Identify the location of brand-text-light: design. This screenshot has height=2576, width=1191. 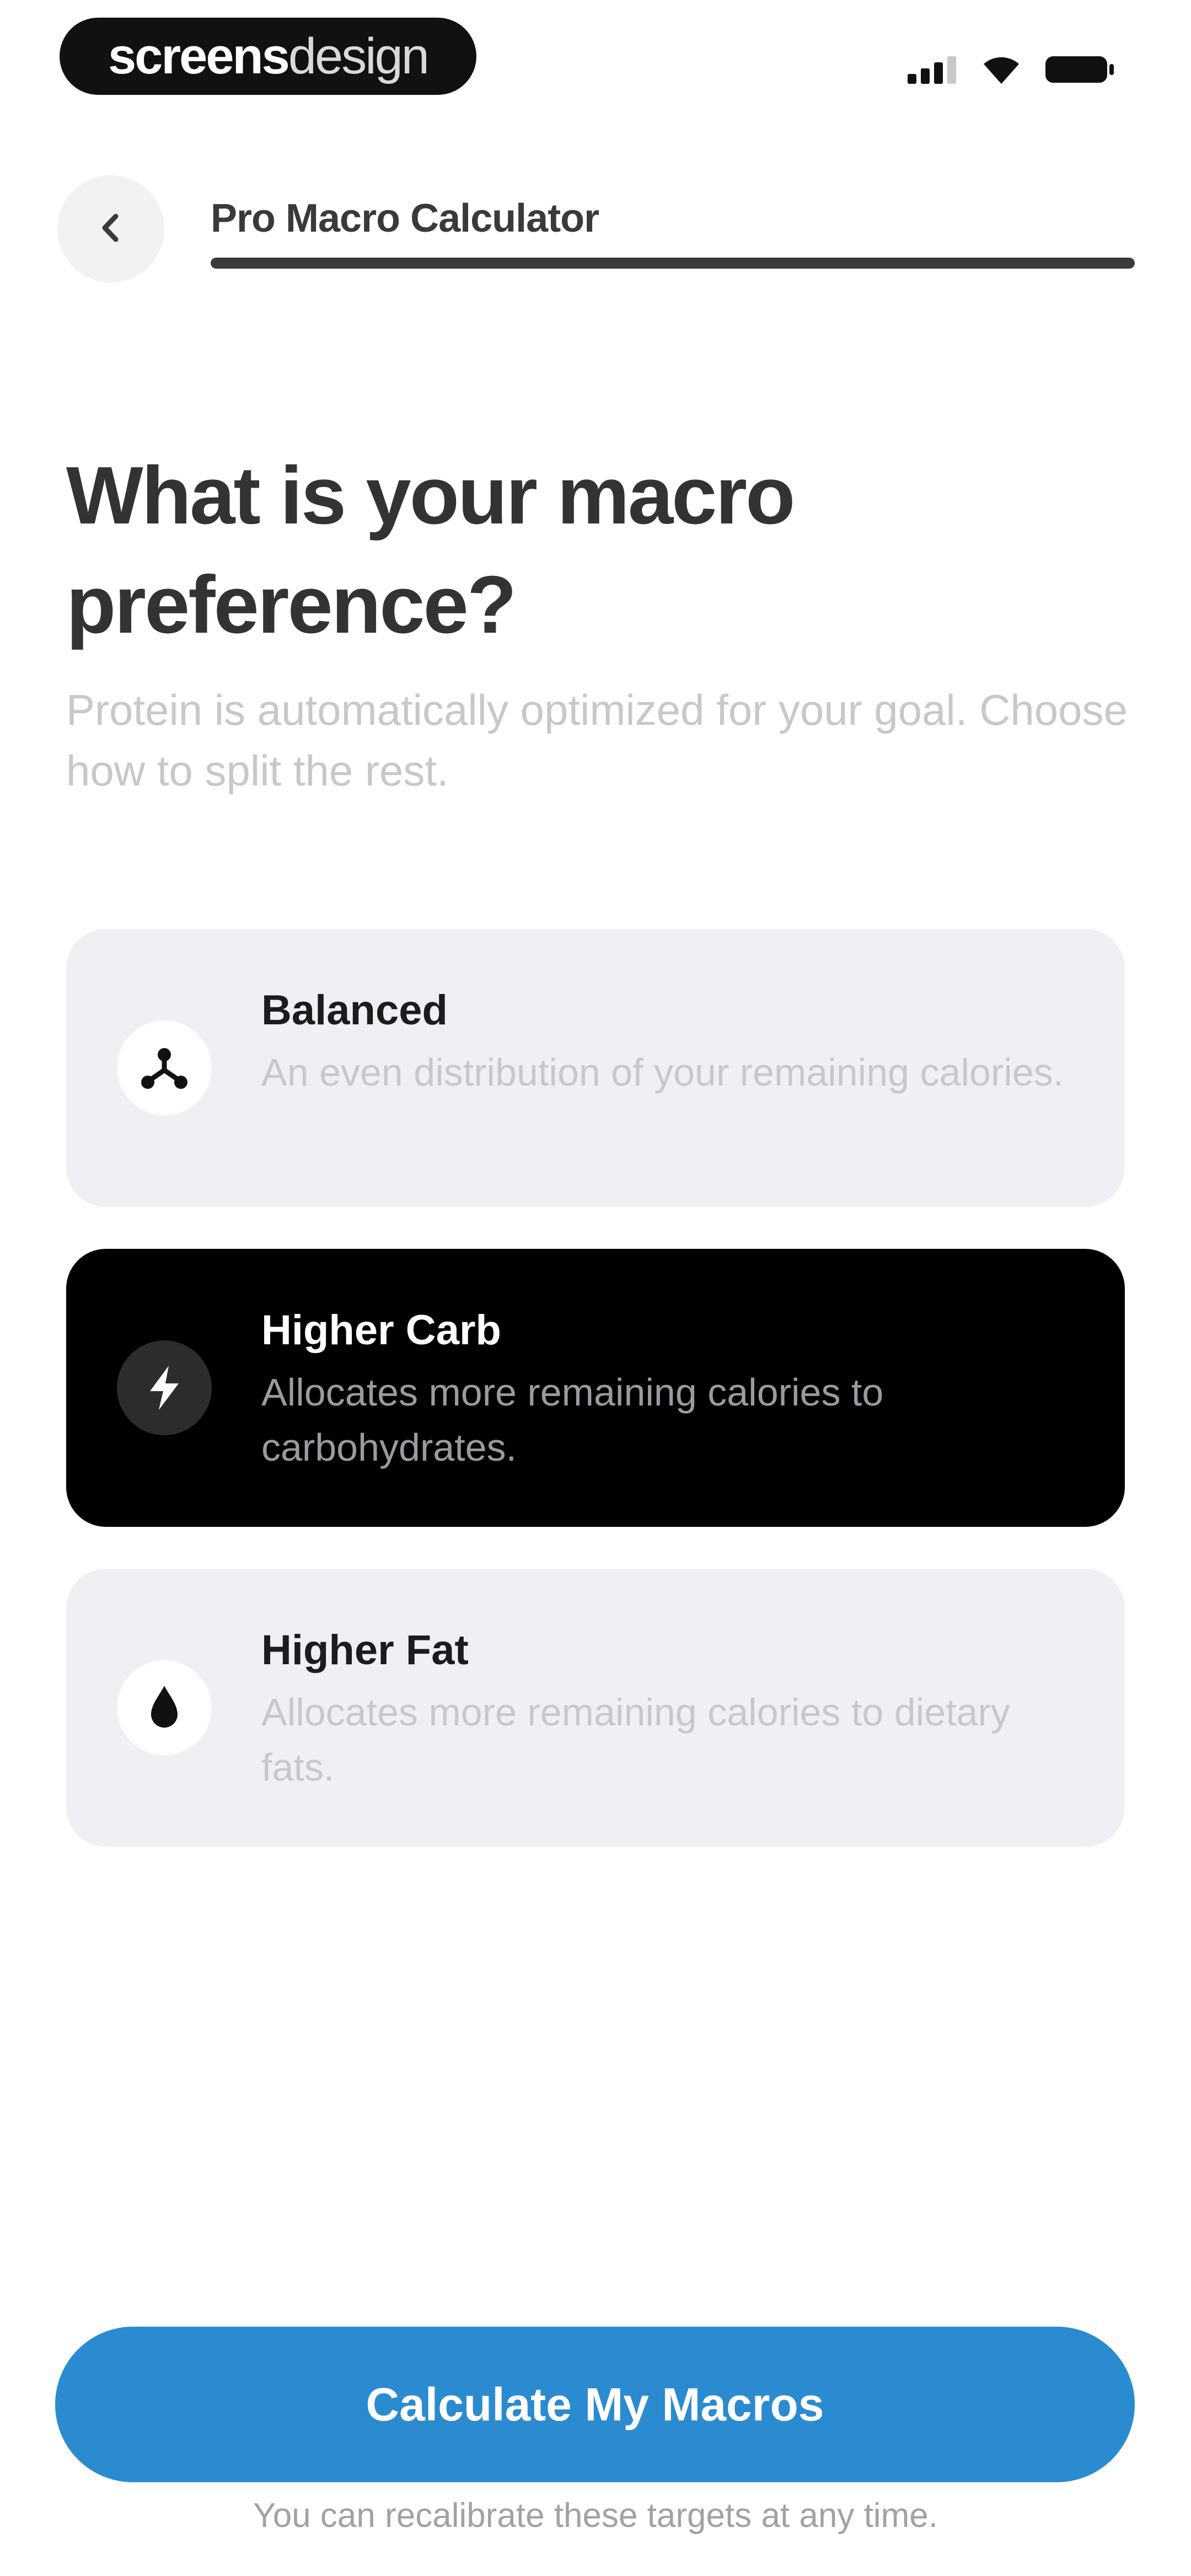
(359, 56).